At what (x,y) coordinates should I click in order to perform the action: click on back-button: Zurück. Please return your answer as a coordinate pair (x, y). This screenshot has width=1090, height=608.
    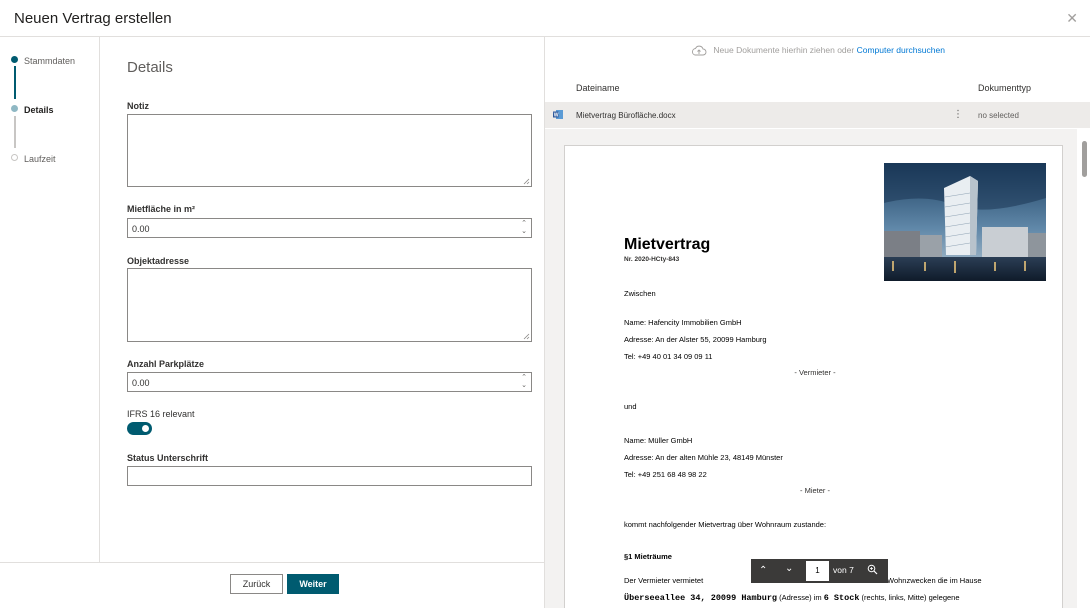
    Looking at the image, I should click on (256, 584).